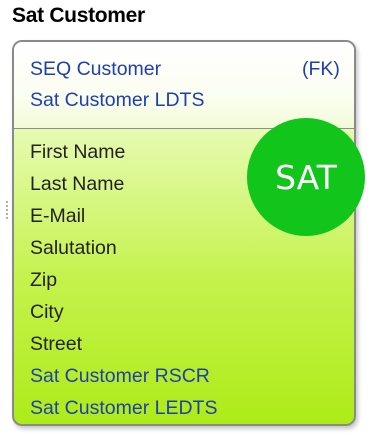  Describe the element at coordinates (58, 216) in the screenshot. I see `attribute-email: E-Mail` at that location.